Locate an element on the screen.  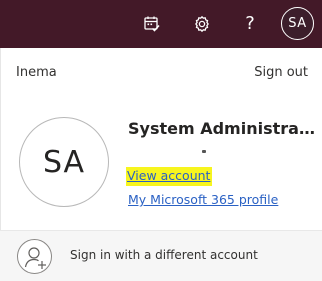
account-avatar-button: SA is located at coordinates (297, 23).